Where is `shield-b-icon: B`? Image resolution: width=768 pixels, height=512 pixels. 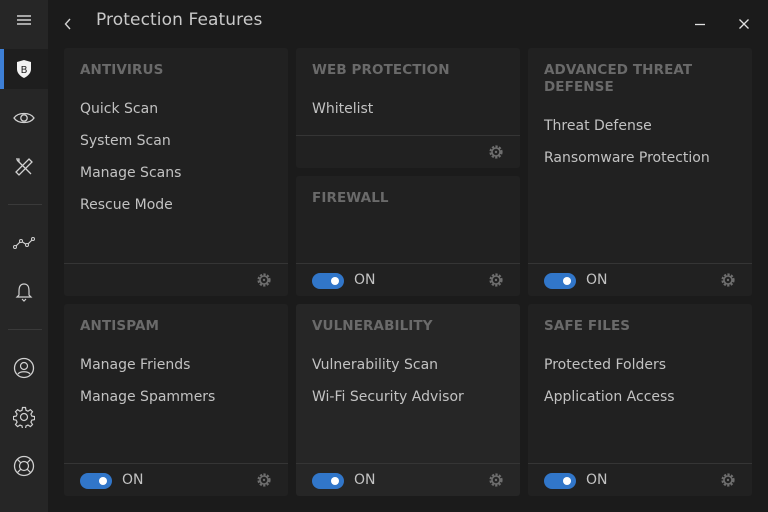
shield-b-icon: B is located at coordinates (24, 69).